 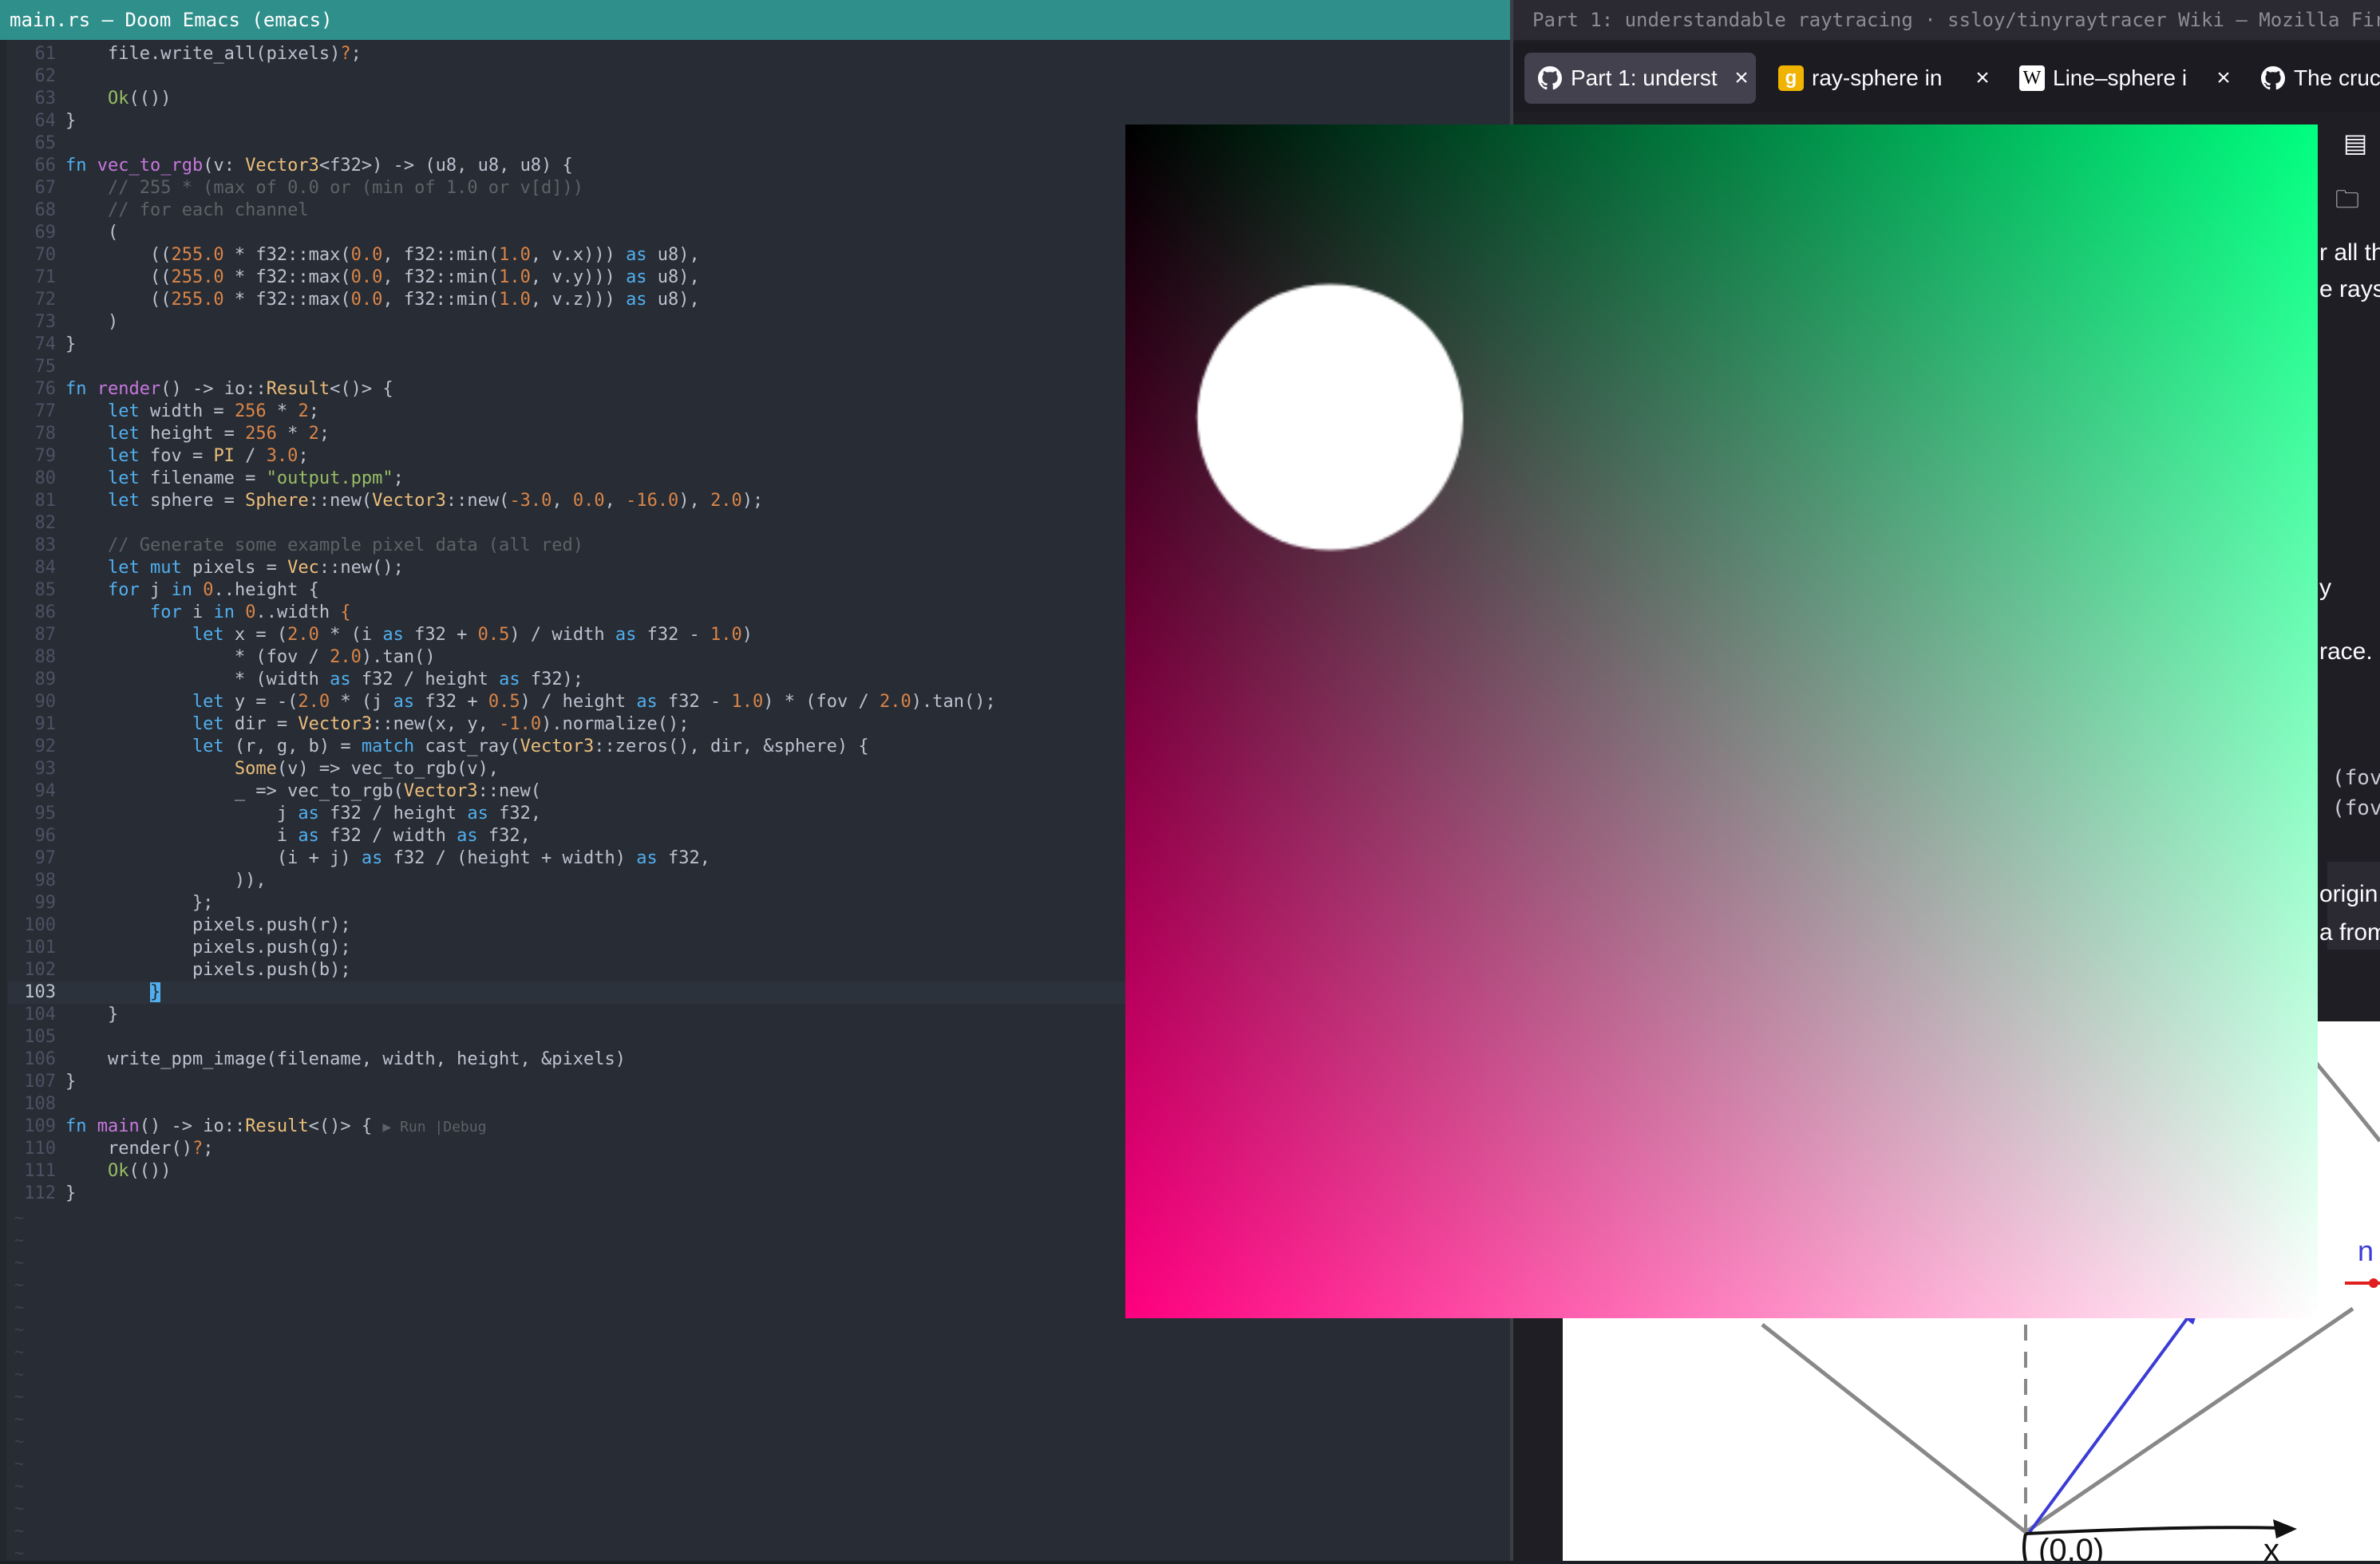 I want to click on code-token: <()> {, so click(x=361, y=389).